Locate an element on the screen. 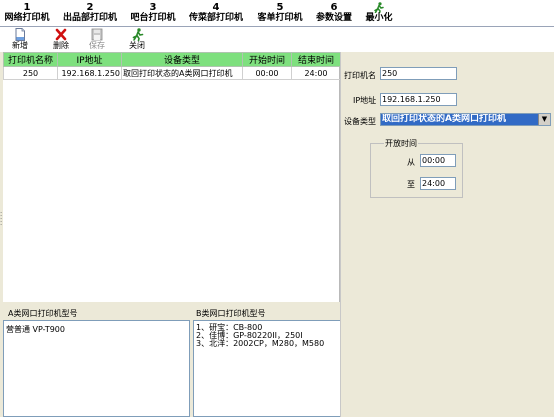  open-time-title: 开放时间 is located at coordinates (401, 143).